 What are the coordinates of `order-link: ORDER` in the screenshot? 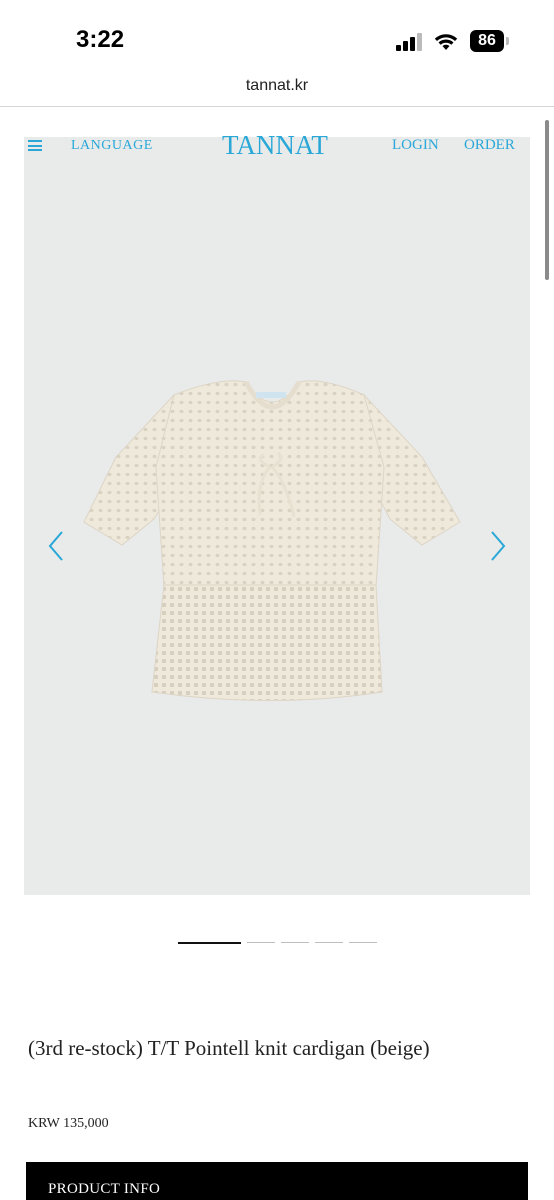 It's located at (489, 145).